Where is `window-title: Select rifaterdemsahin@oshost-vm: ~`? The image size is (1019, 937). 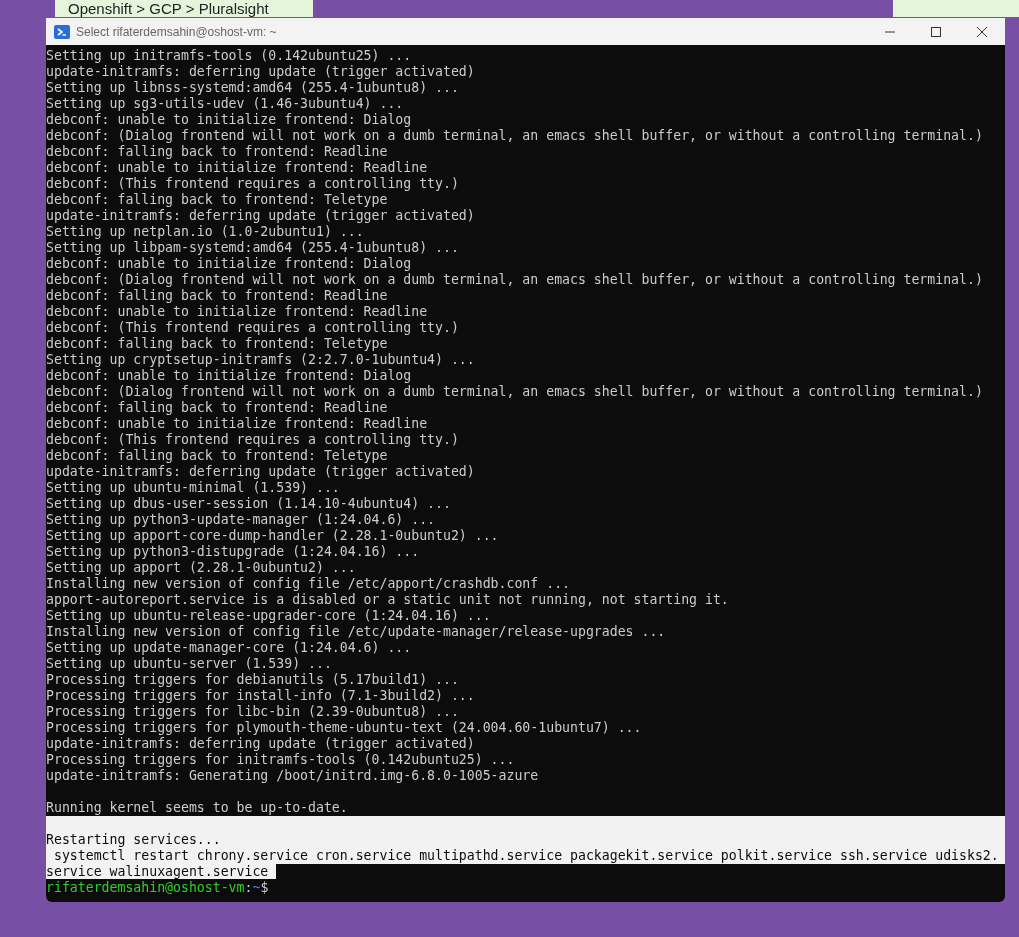
window-title: Select rifaterdemsahin@oshost-vm: ~ is located at coordinates (176, 31).